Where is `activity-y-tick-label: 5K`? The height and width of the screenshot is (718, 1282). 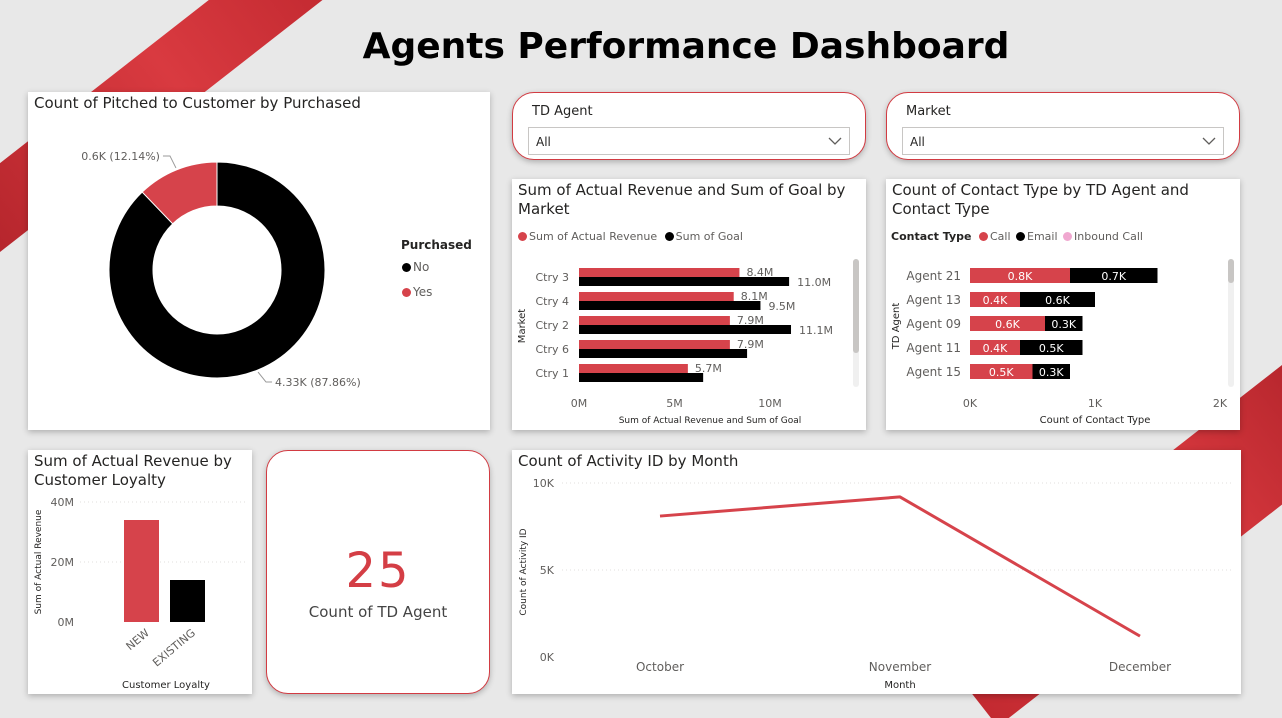
activity-y-tick-label: 5K is located at coordinates (547, 570).